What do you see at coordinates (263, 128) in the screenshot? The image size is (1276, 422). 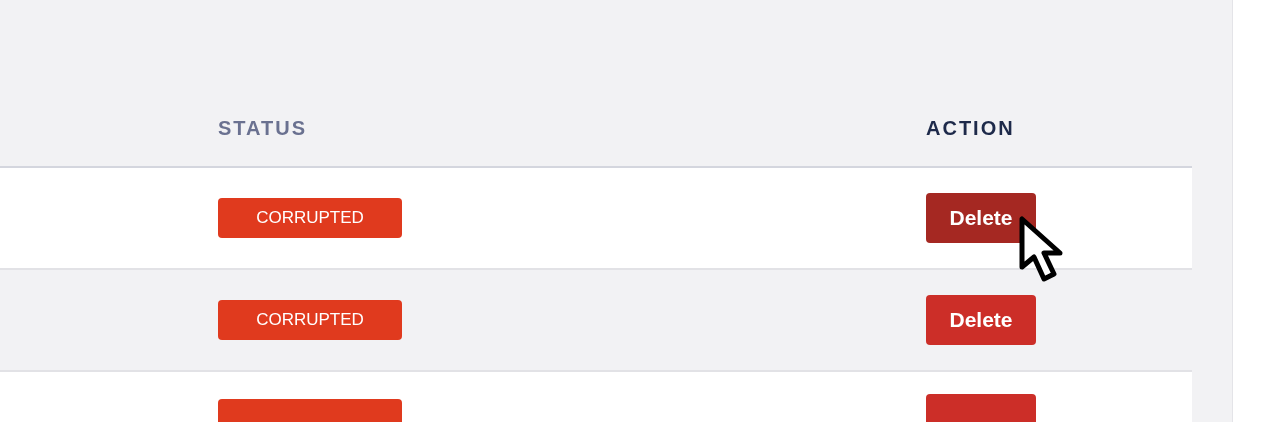 I see `column-header: STATUS` at bounding box center [263, 128].